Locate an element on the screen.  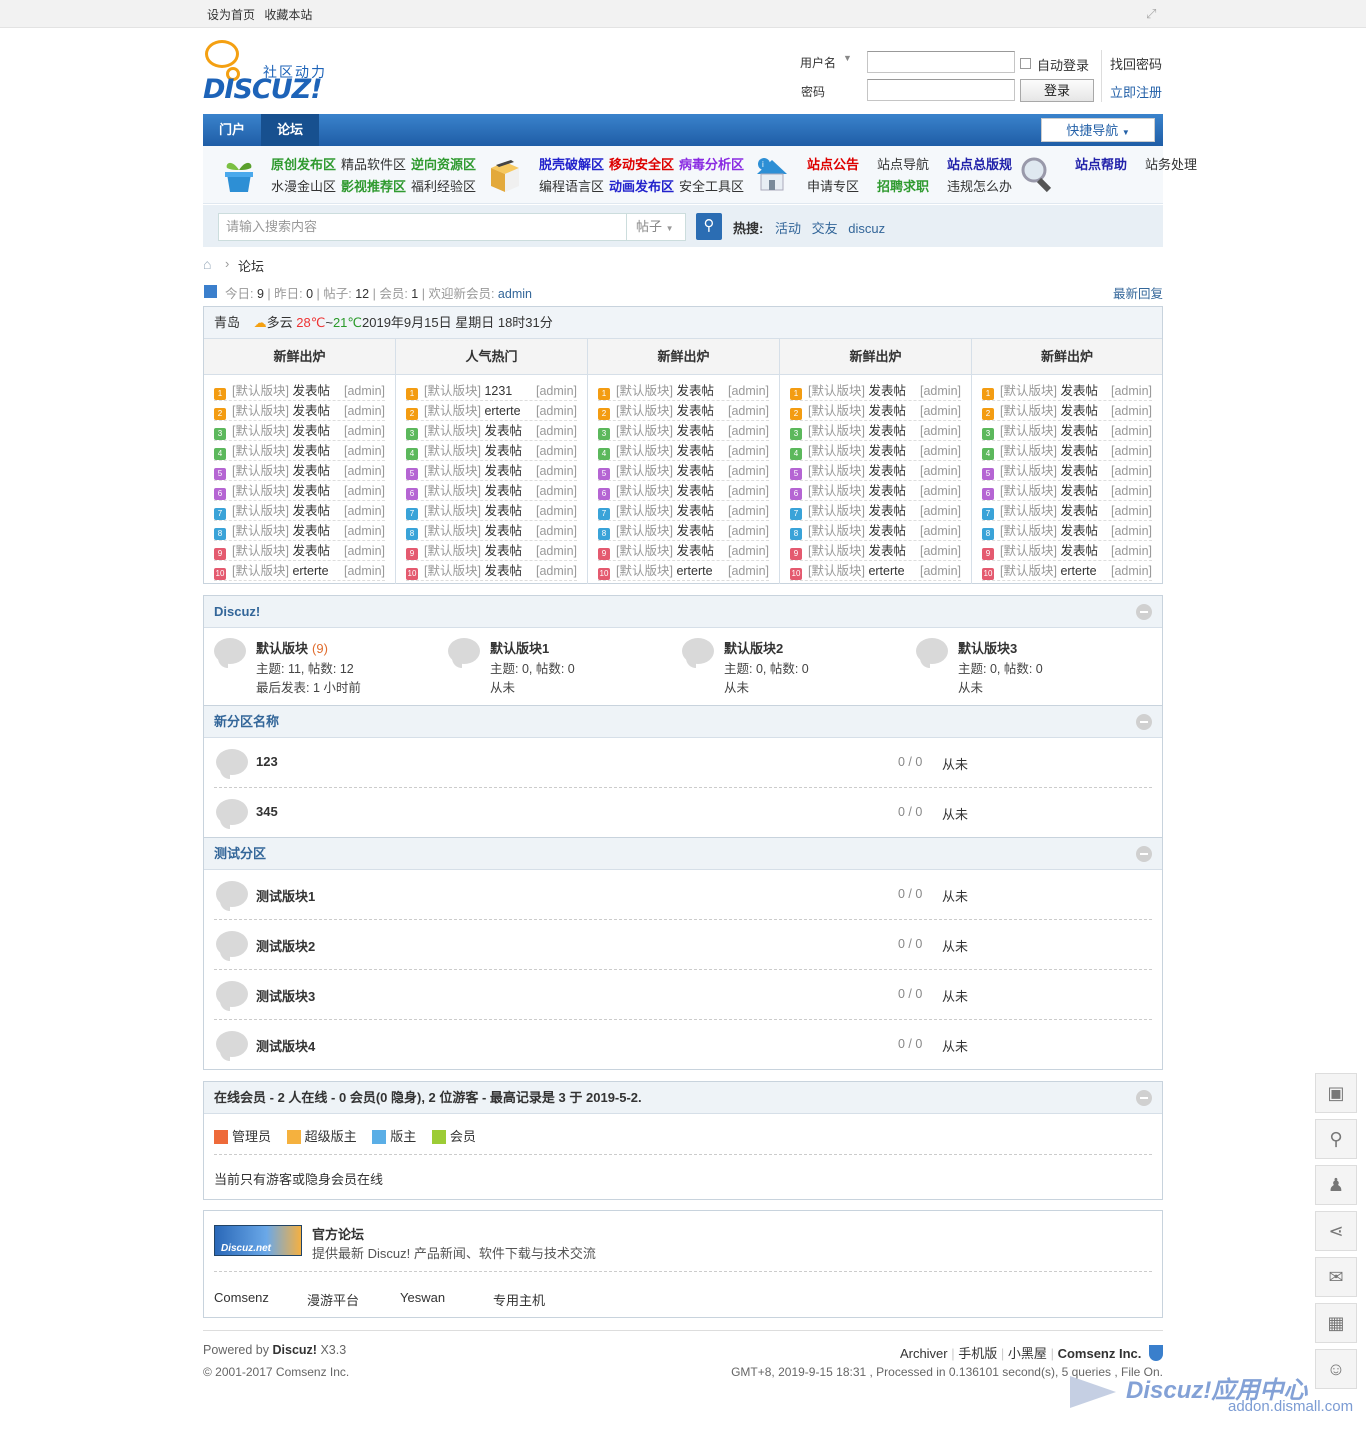
quick-link: 站点导航 is located at coordinates (903, 163).